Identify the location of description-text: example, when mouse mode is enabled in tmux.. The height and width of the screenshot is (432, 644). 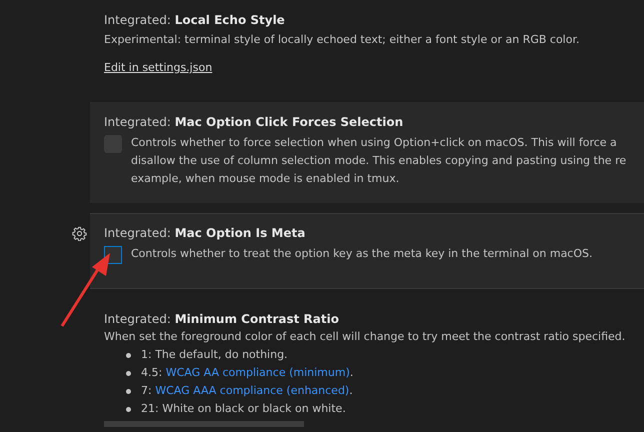
(265, 179).